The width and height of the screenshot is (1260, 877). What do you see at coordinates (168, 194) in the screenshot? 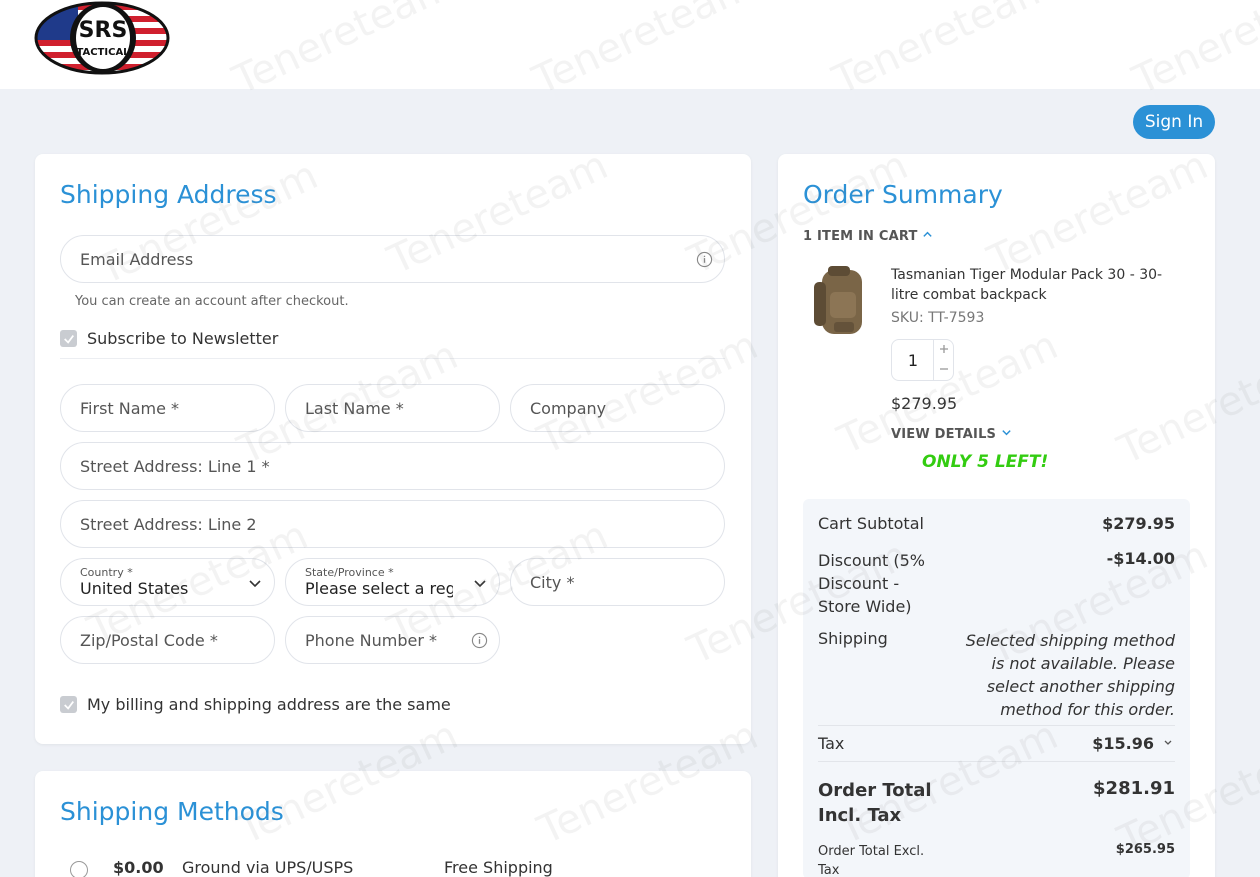
I see `shipping-address-title: Shipping Address` at bounding box center [168, 194].